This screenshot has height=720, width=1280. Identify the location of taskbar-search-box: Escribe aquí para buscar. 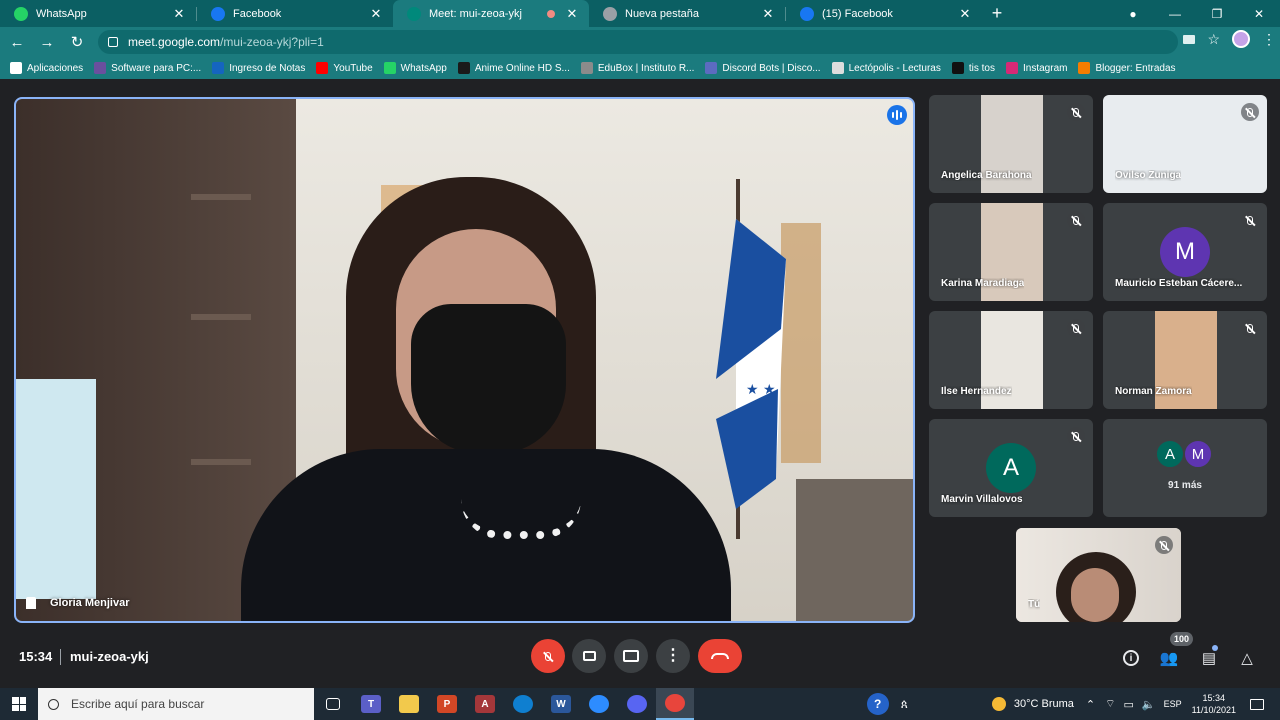
(176, 704).